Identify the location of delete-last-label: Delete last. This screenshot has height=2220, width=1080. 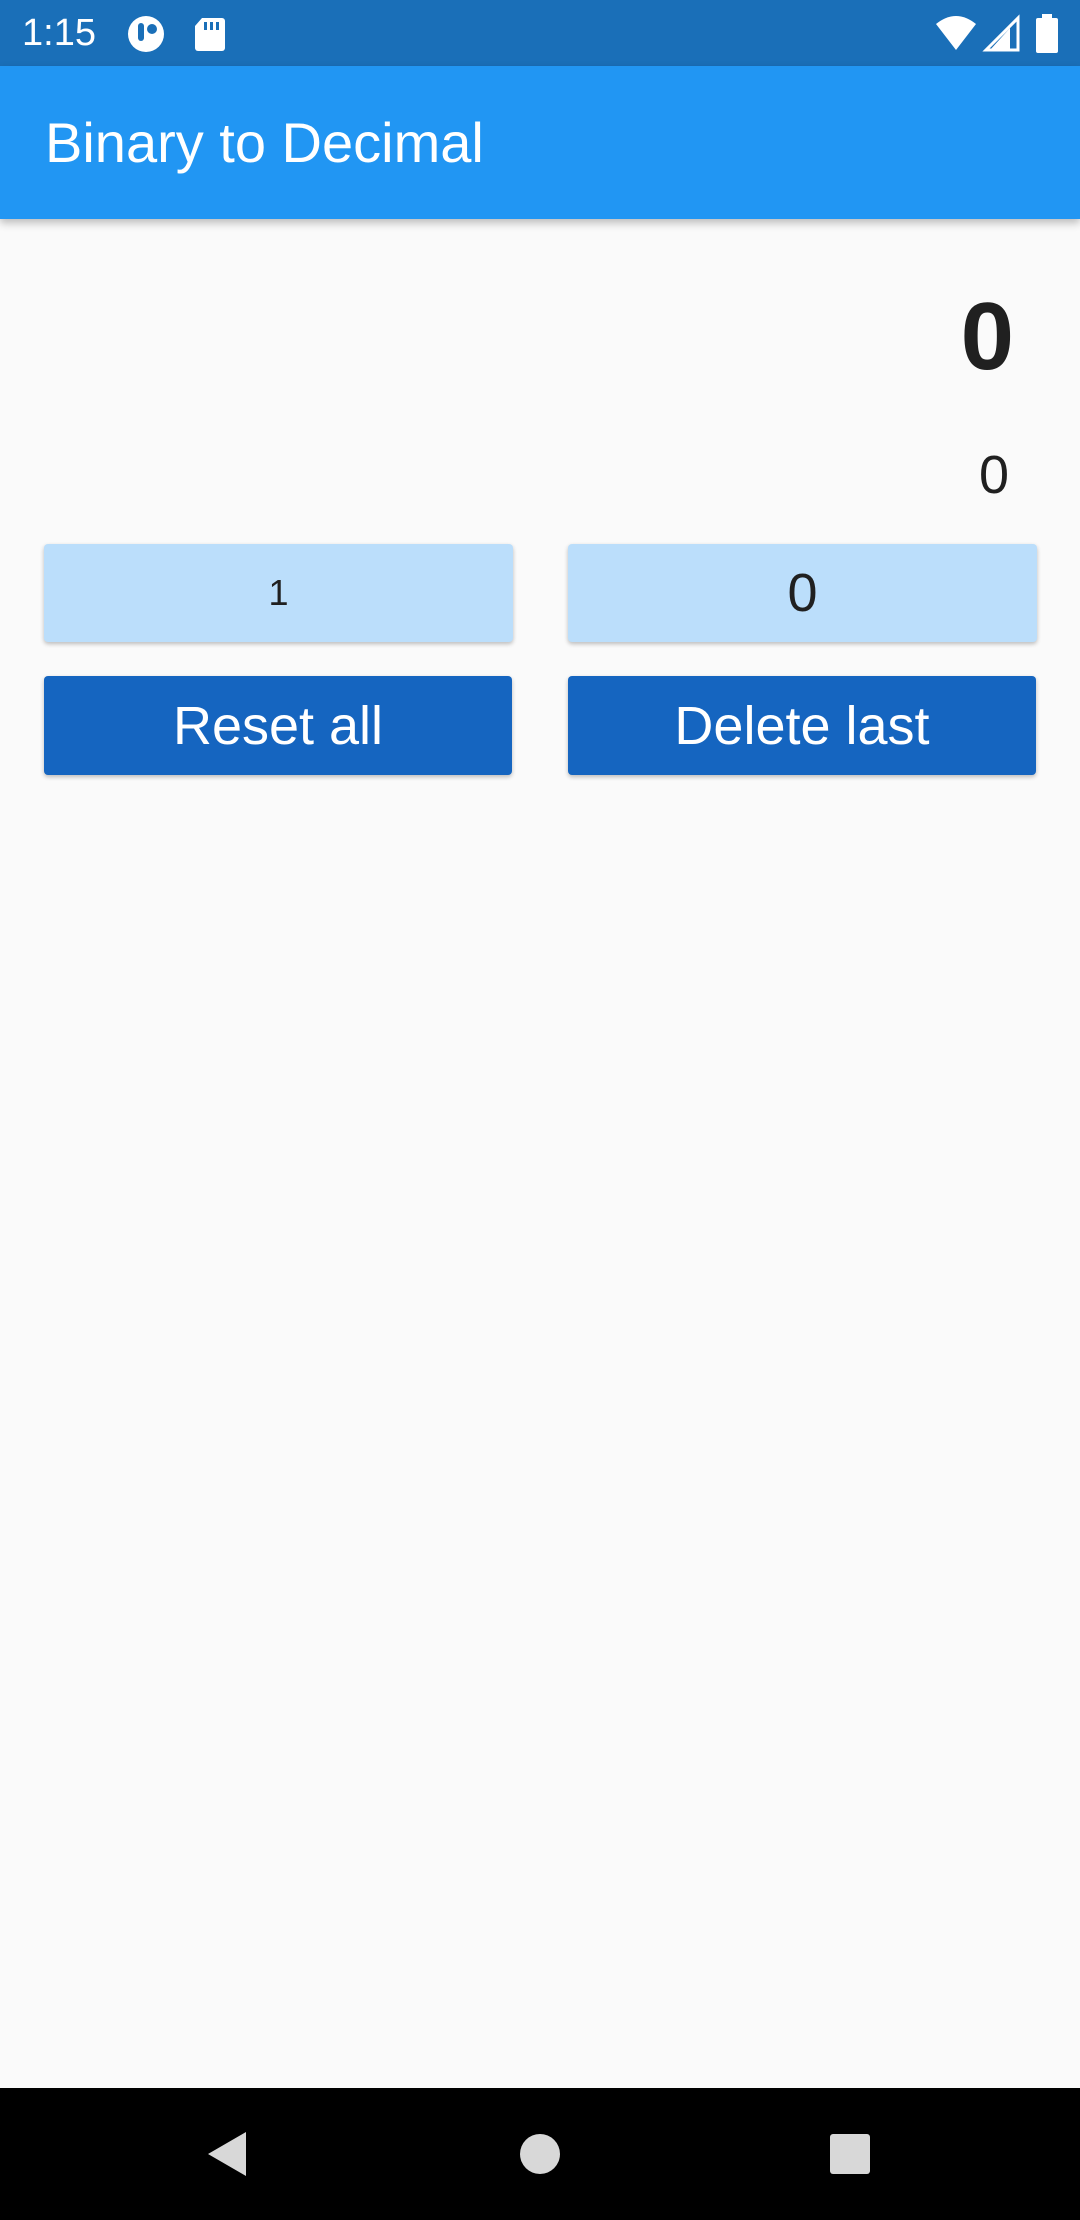
(802, 725).